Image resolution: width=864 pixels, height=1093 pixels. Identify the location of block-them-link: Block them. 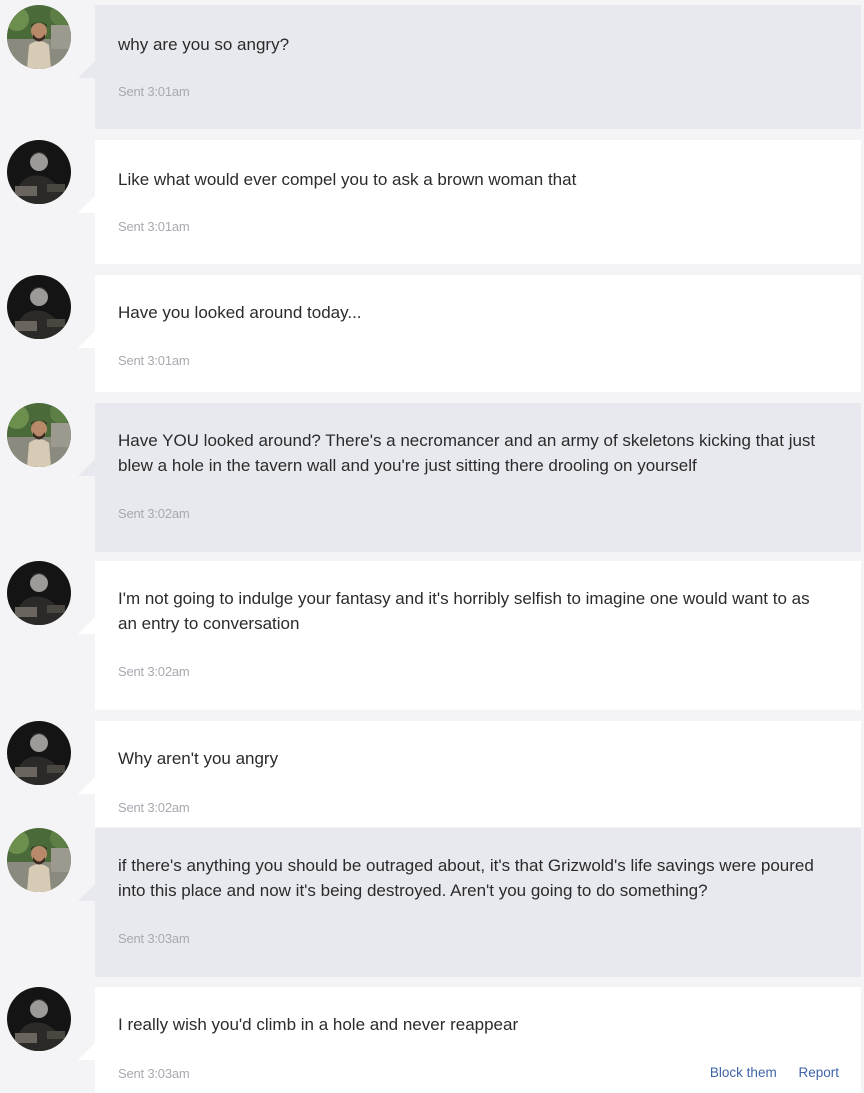
(743, 1072).